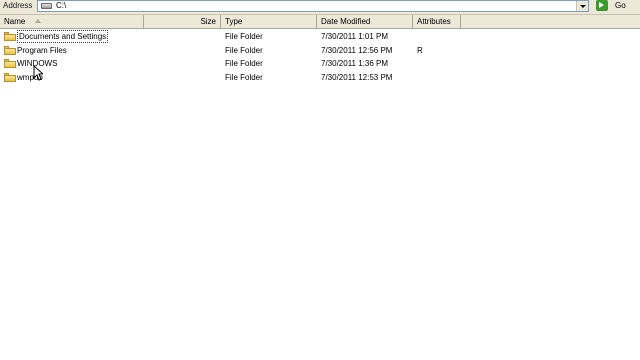 The height and width of the screenshot is (360, 640). Describe the element at coordinates (355, 63) in the screenshot. I see `file-date: 7/30/2011 1:36 PM` at that location.